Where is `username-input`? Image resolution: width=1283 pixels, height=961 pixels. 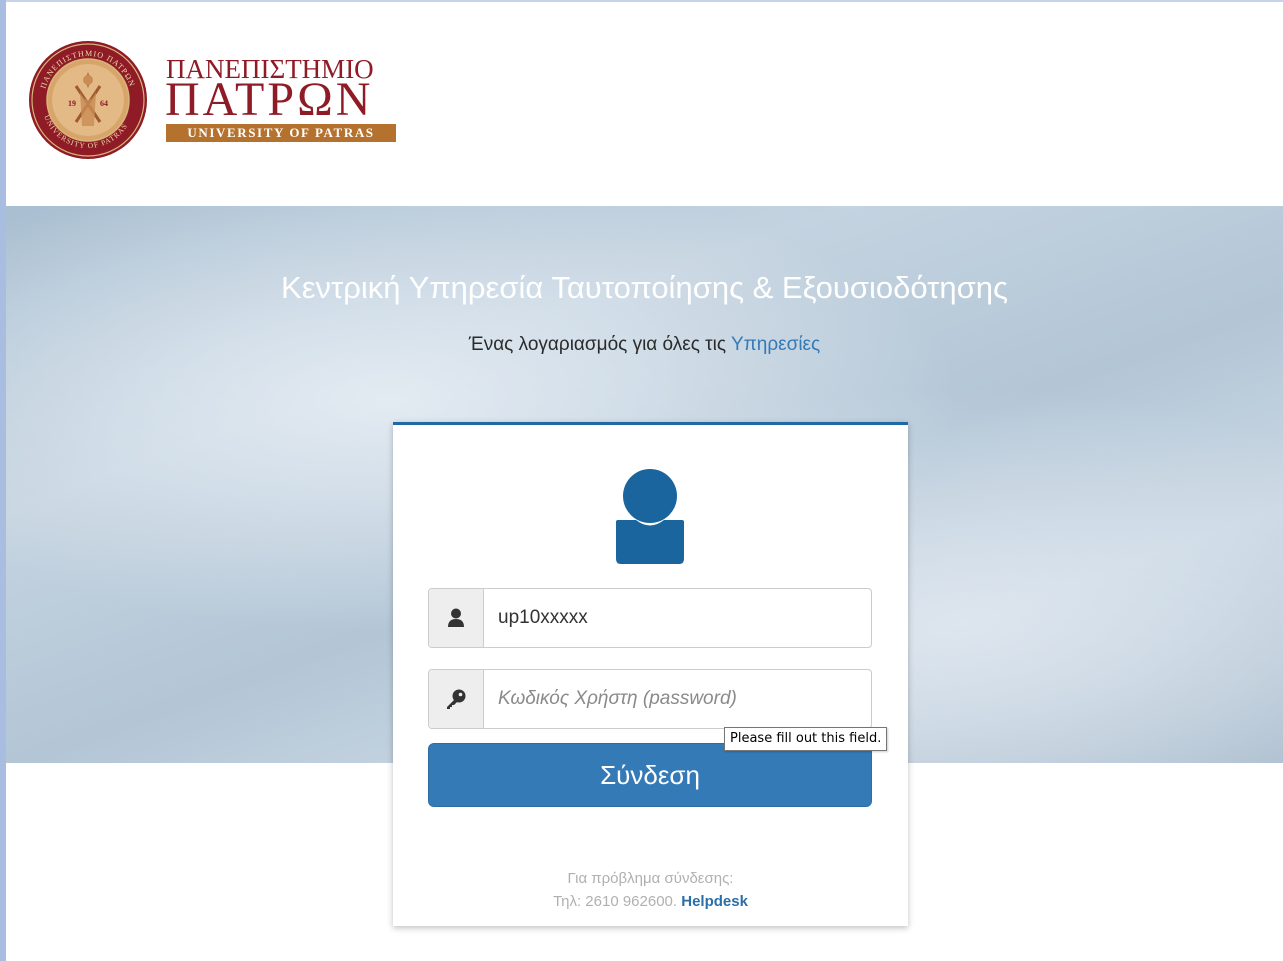 username-input is located at coordinates (677, 618).